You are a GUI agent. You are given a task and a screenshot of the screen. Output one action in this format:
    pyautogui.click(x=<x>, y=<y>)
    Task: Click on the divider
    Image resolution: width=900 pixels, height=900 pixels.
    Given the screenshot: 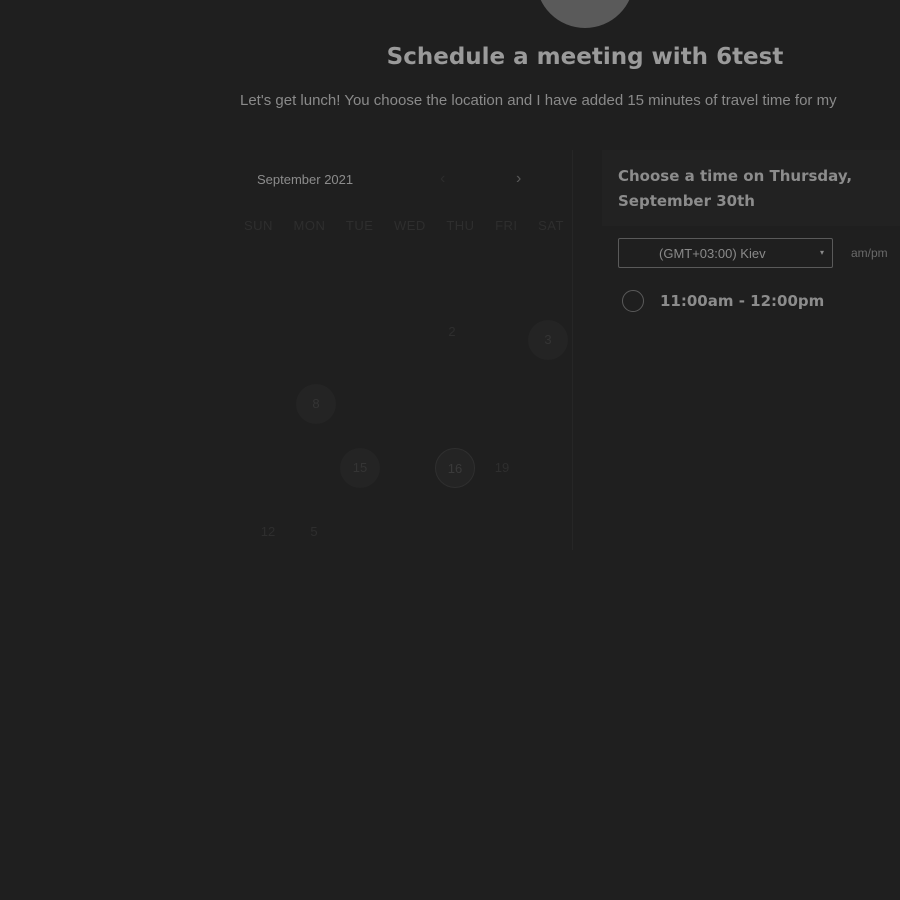 What is the action you would take?
    pyautogui.click(x=572, y=350)
    